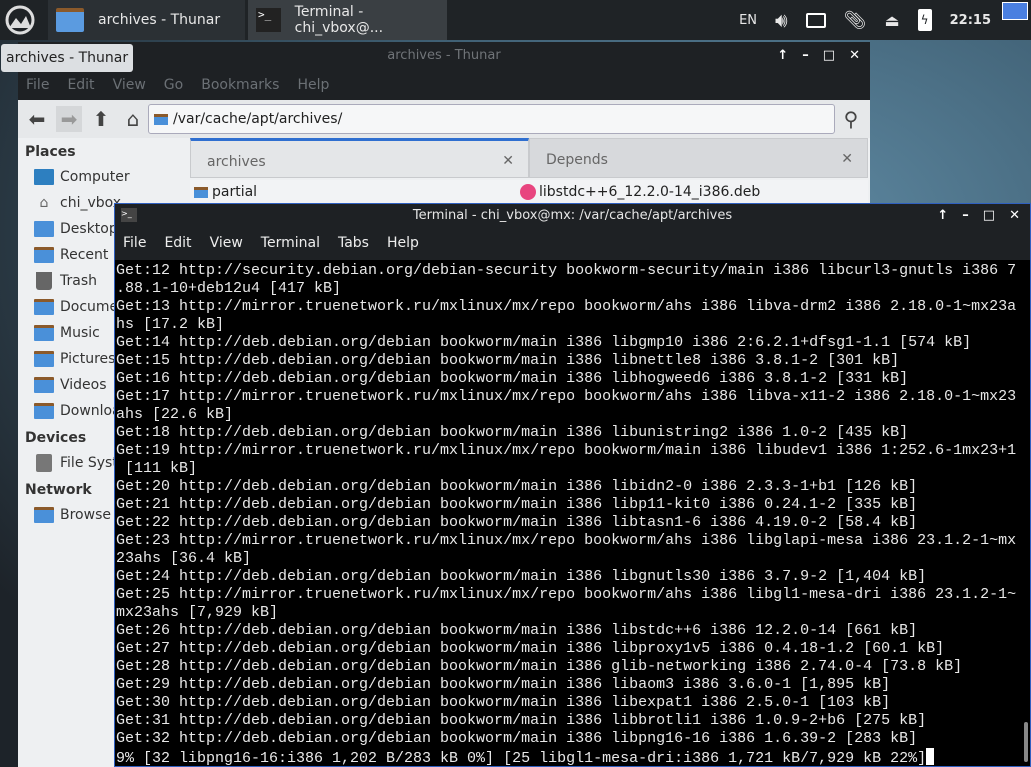  What do you see at coordinates (44, 177) in the screenshot?
I see `computer-icon` at bounding box center [44, 177].